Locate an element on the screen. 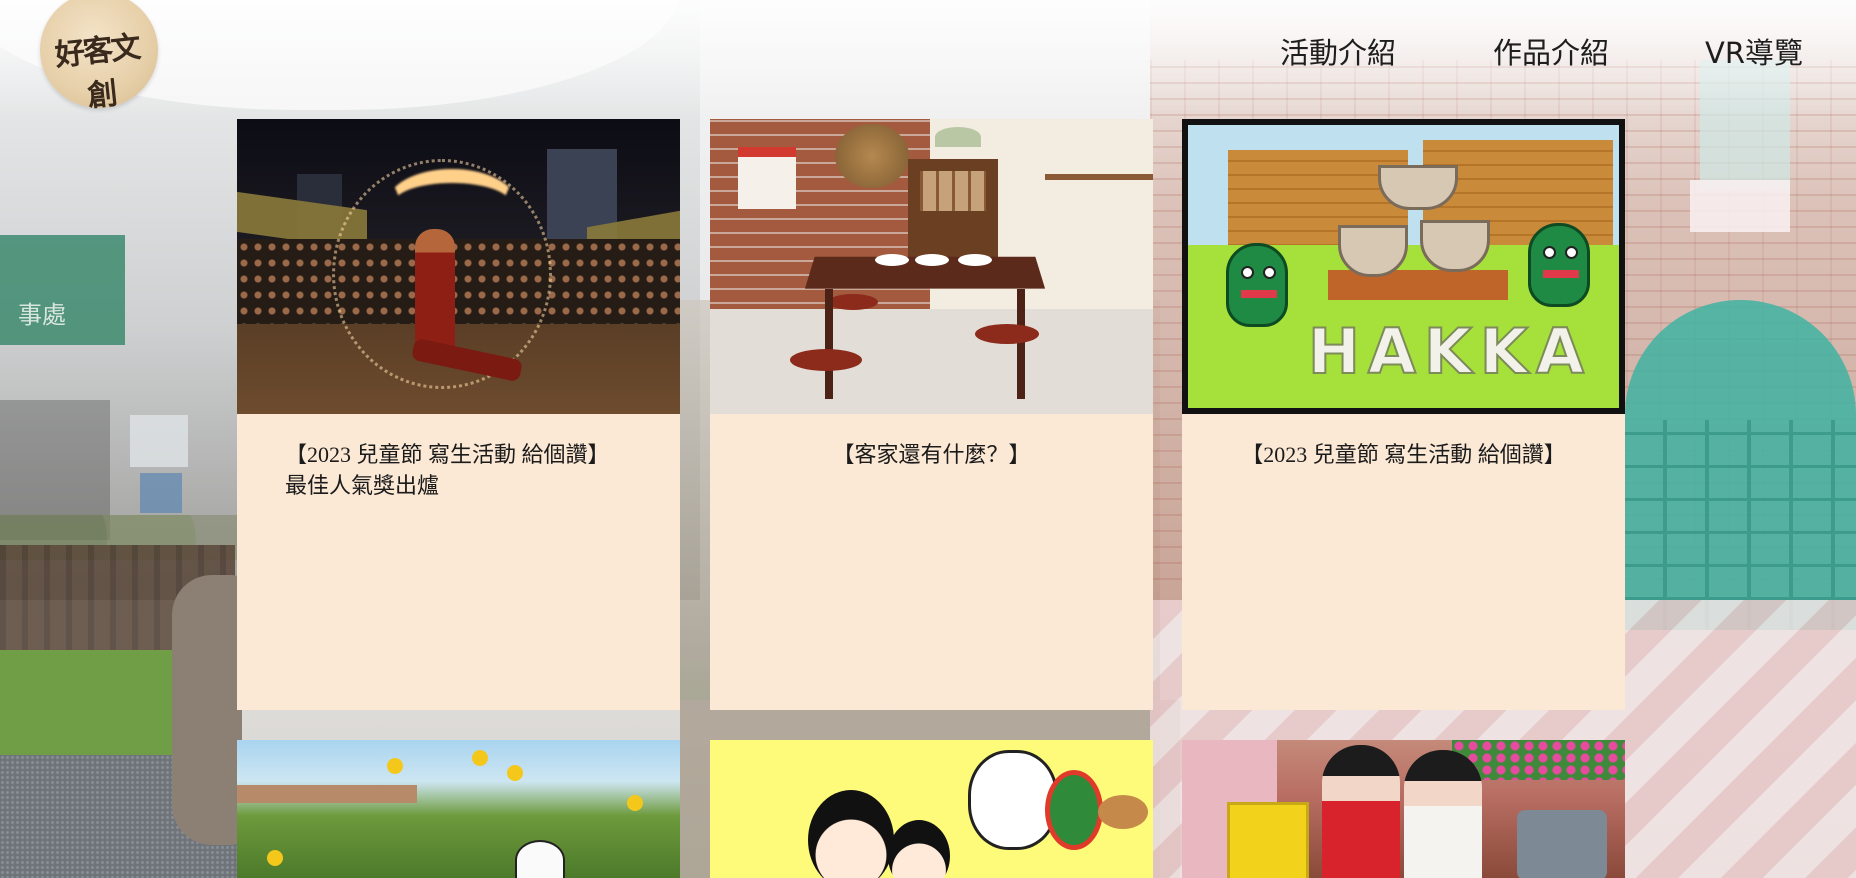 The width and height of the screenshot is (1856, 878). fire-dance-photo is located at coordinates (458, 266).